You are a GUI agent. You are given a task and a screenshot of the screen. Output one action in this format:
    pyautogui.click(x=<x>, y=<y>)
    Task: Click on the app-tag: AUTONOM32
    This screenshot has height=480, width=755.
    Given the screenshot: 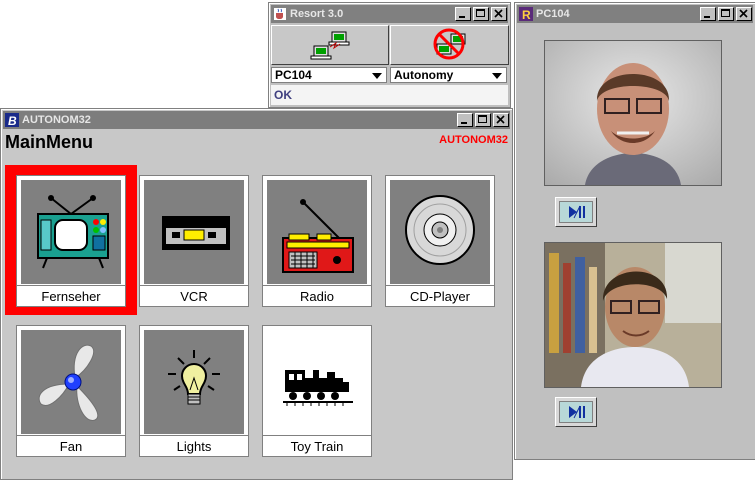 What is the action you would take?
    pyautogui.click(x=473, y=140)
    